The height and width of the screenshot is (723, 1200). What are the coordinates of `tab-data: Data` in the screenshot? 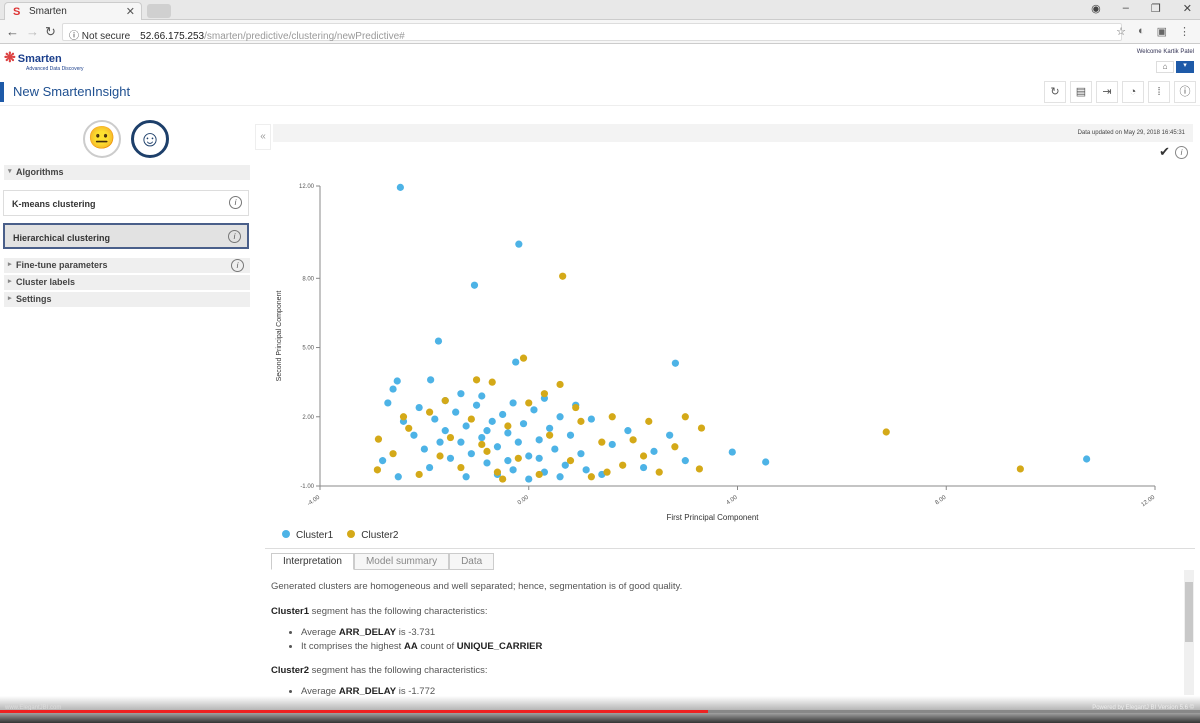 It's located at (472, 561).